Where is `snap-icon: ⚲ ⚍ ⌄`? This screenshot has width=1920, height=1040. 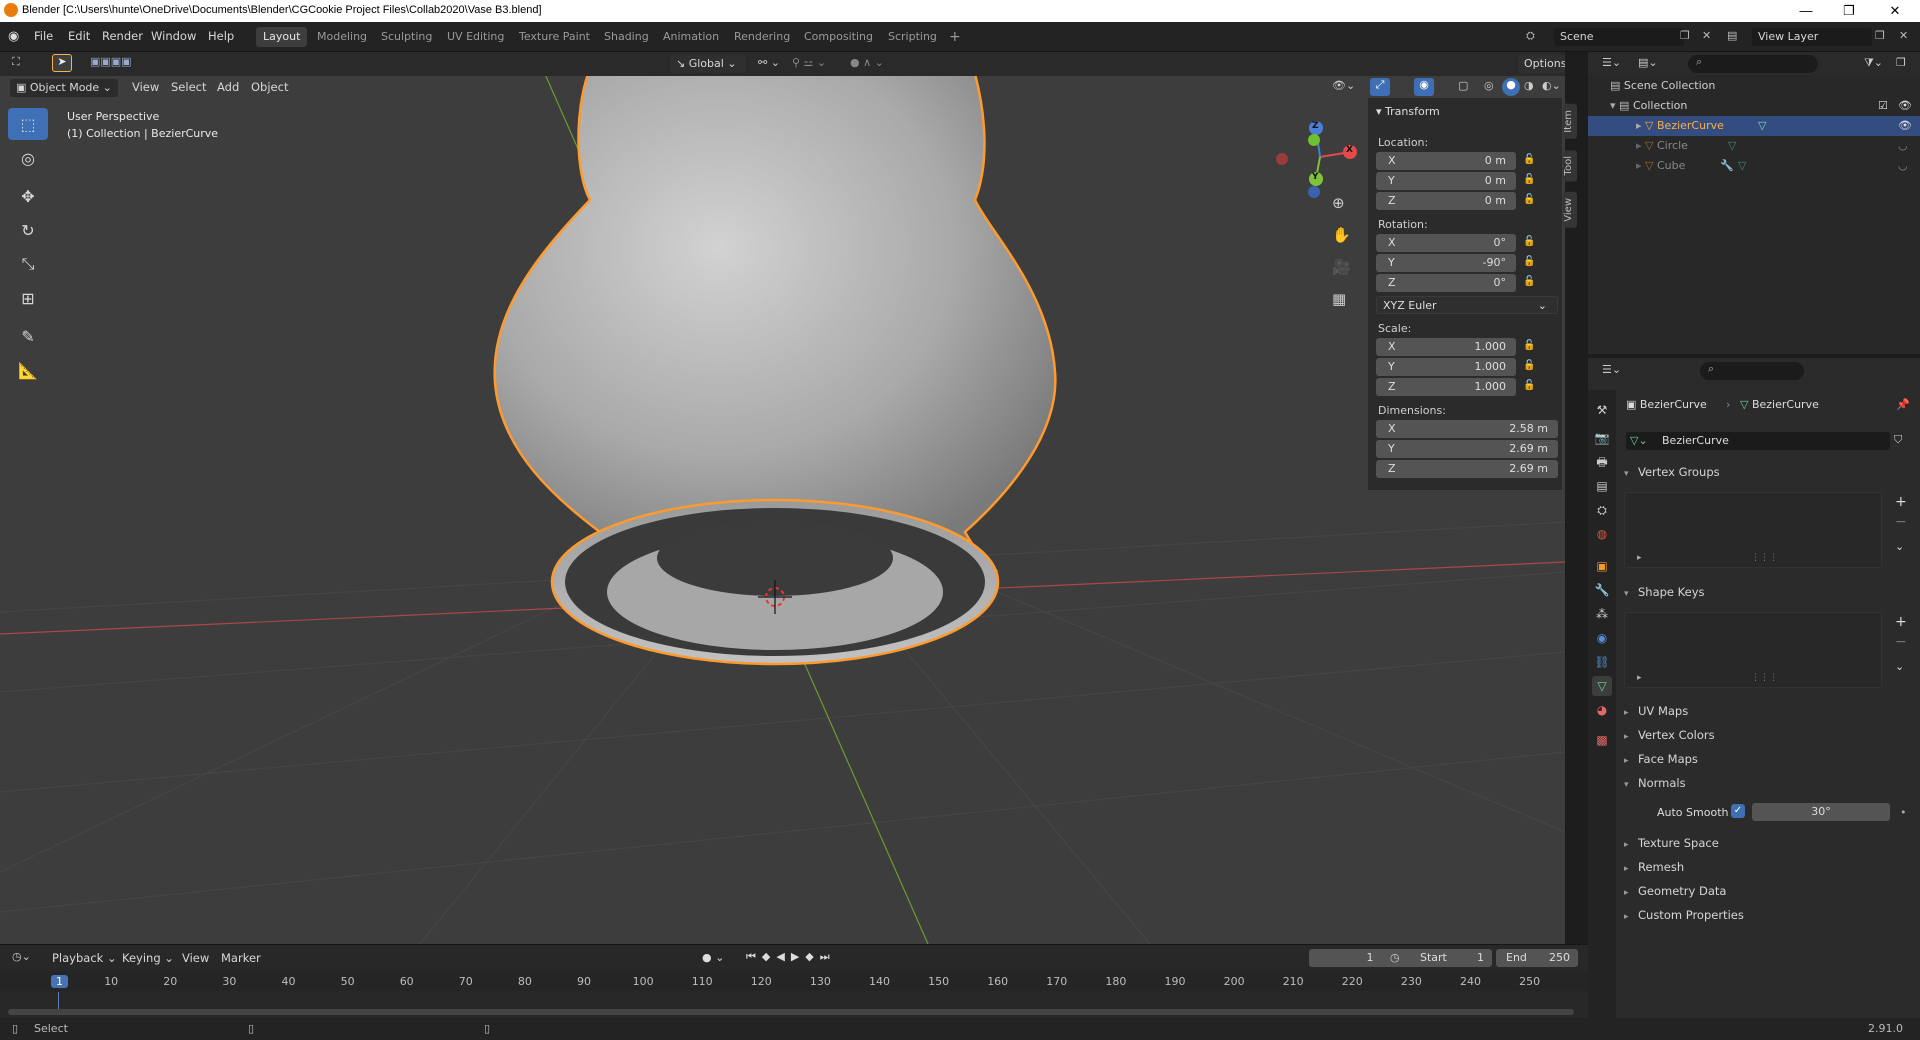 snap-icon: ⚲ ⚍ ⌄ is located at coordinates (809, 62).